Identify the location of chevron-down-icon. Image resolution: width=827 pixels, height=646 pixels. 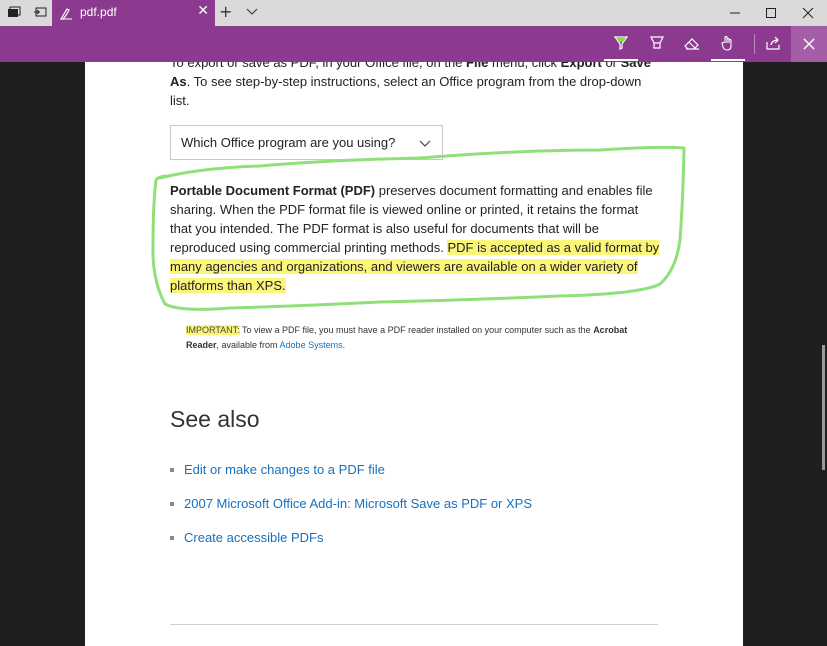
(425, 143).